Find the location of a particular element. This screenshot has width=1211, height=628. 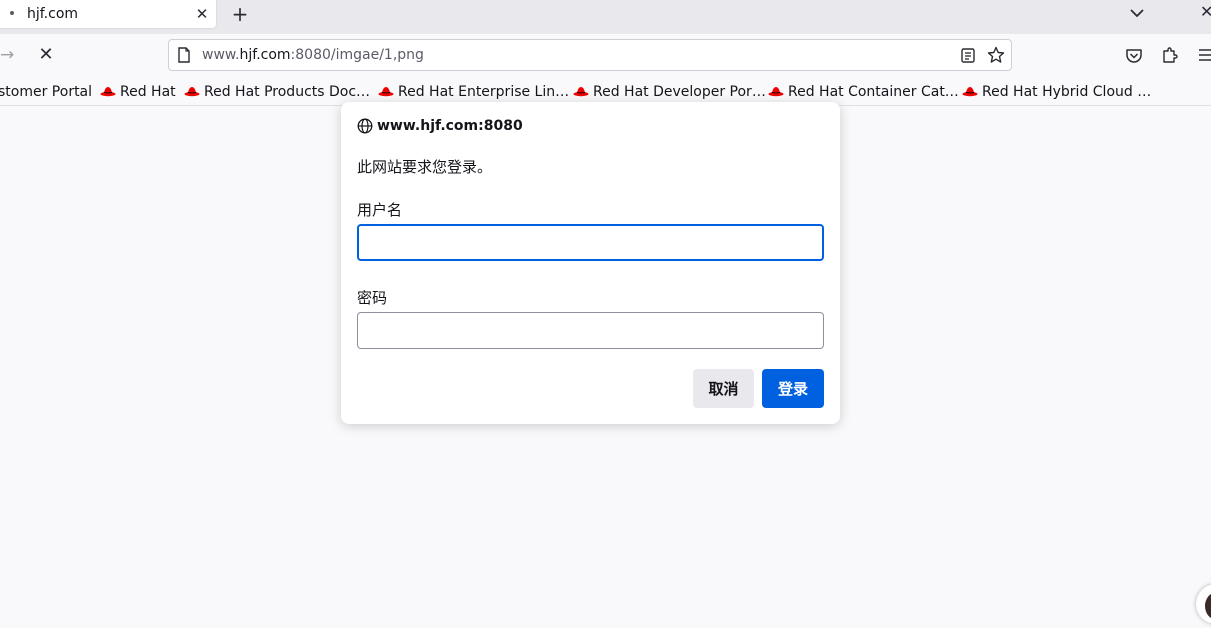

tab-active: hjf.com ✕ is located at coordinates (108, 14).